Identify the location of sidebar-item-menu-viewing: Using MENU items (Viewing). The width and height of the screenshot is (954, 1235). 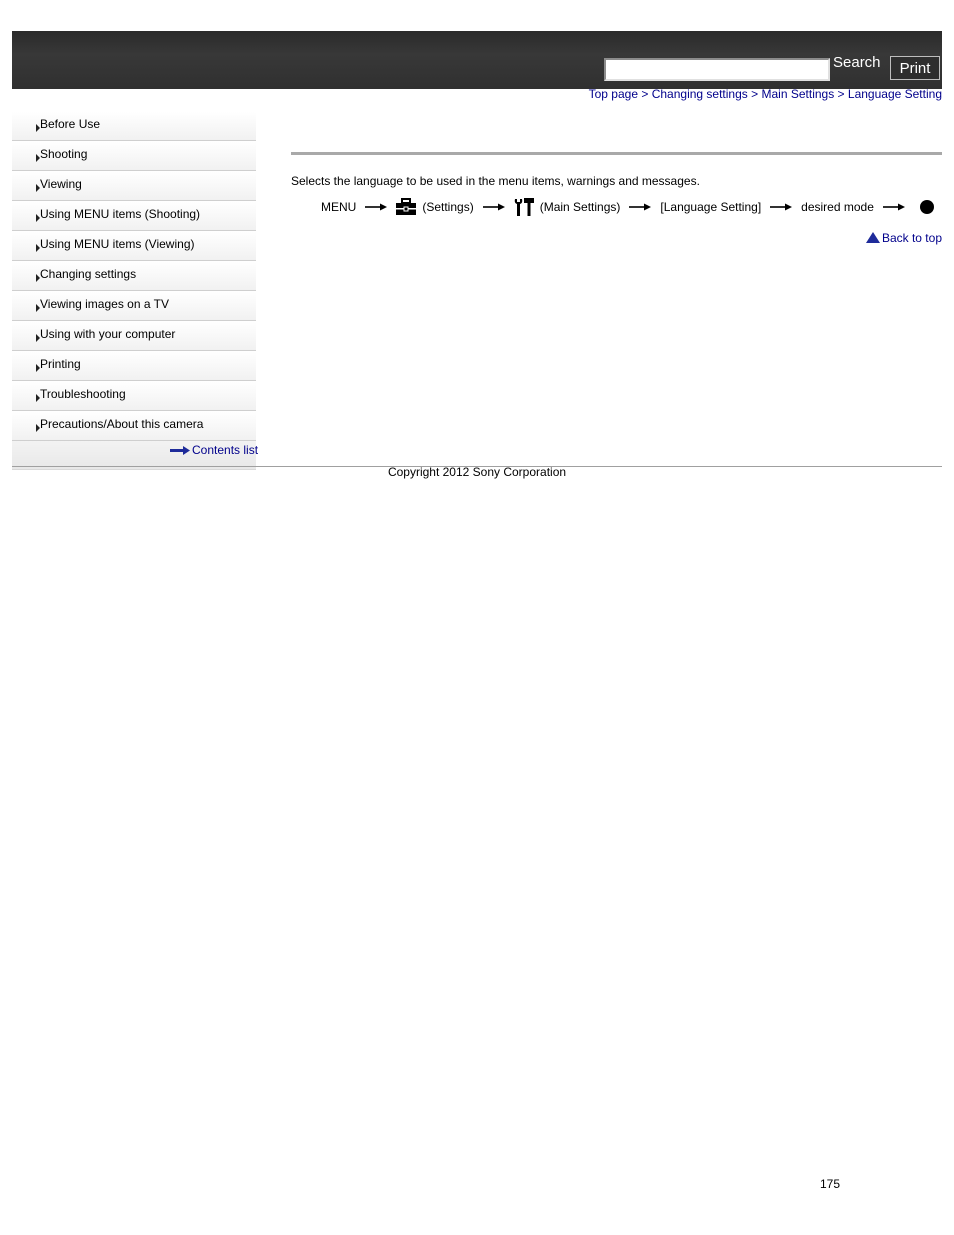
(134, 246).